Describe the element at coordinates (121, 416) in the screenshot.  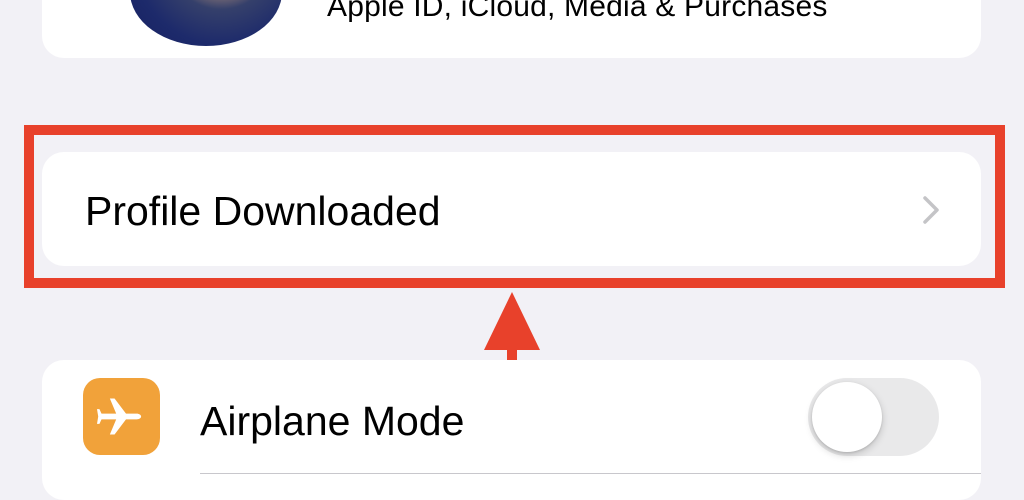
I see `airplane-icon` at that location.